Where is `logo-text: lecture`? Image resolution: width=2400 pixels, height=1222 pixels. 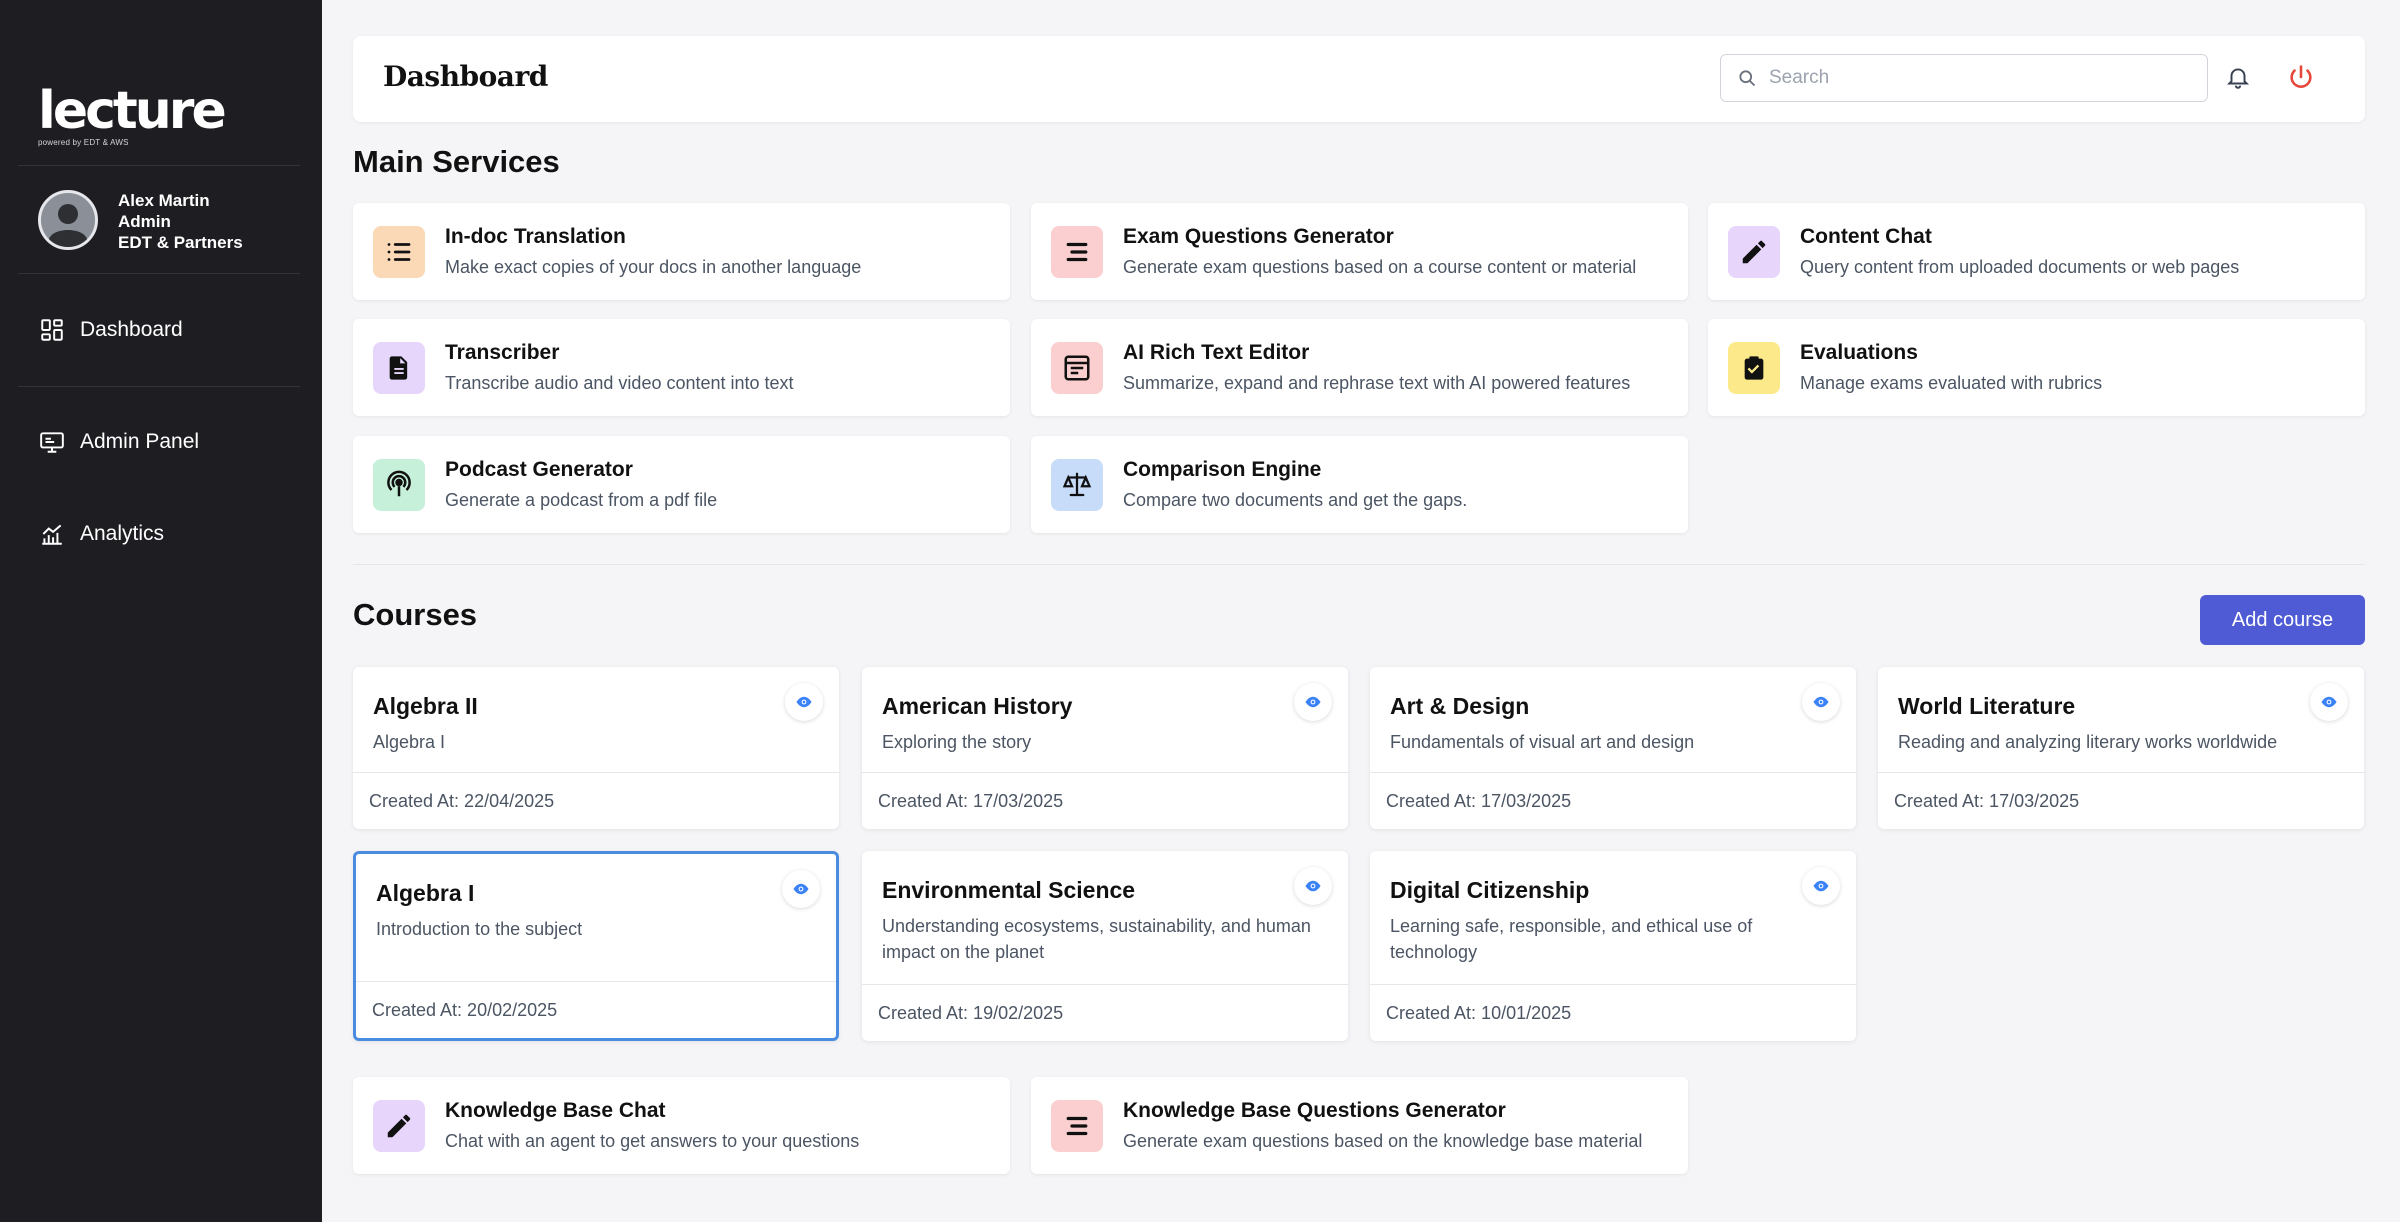
logo-text: lecture is located at coordinates (132, 111).